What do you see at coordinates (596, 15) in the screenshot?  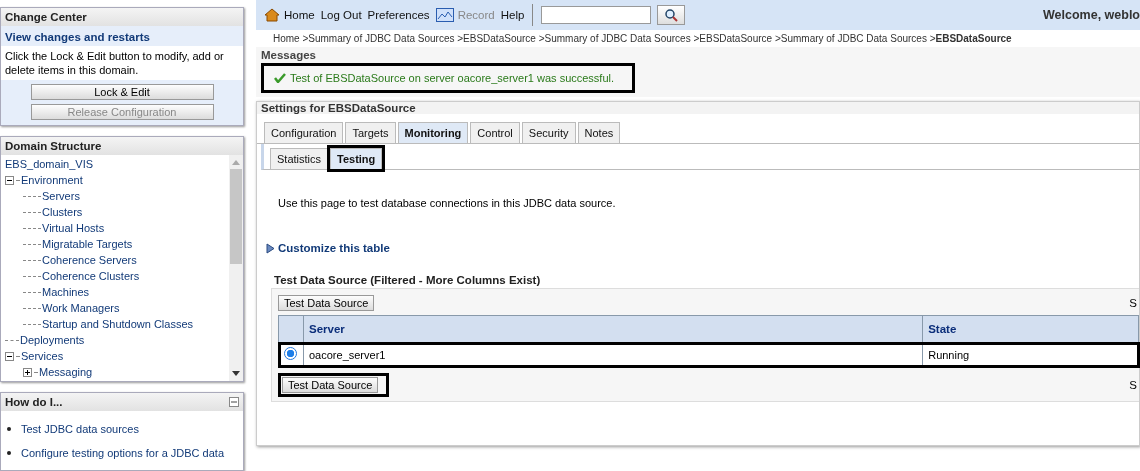 I see `search-field` at bounding box center [596, 15].